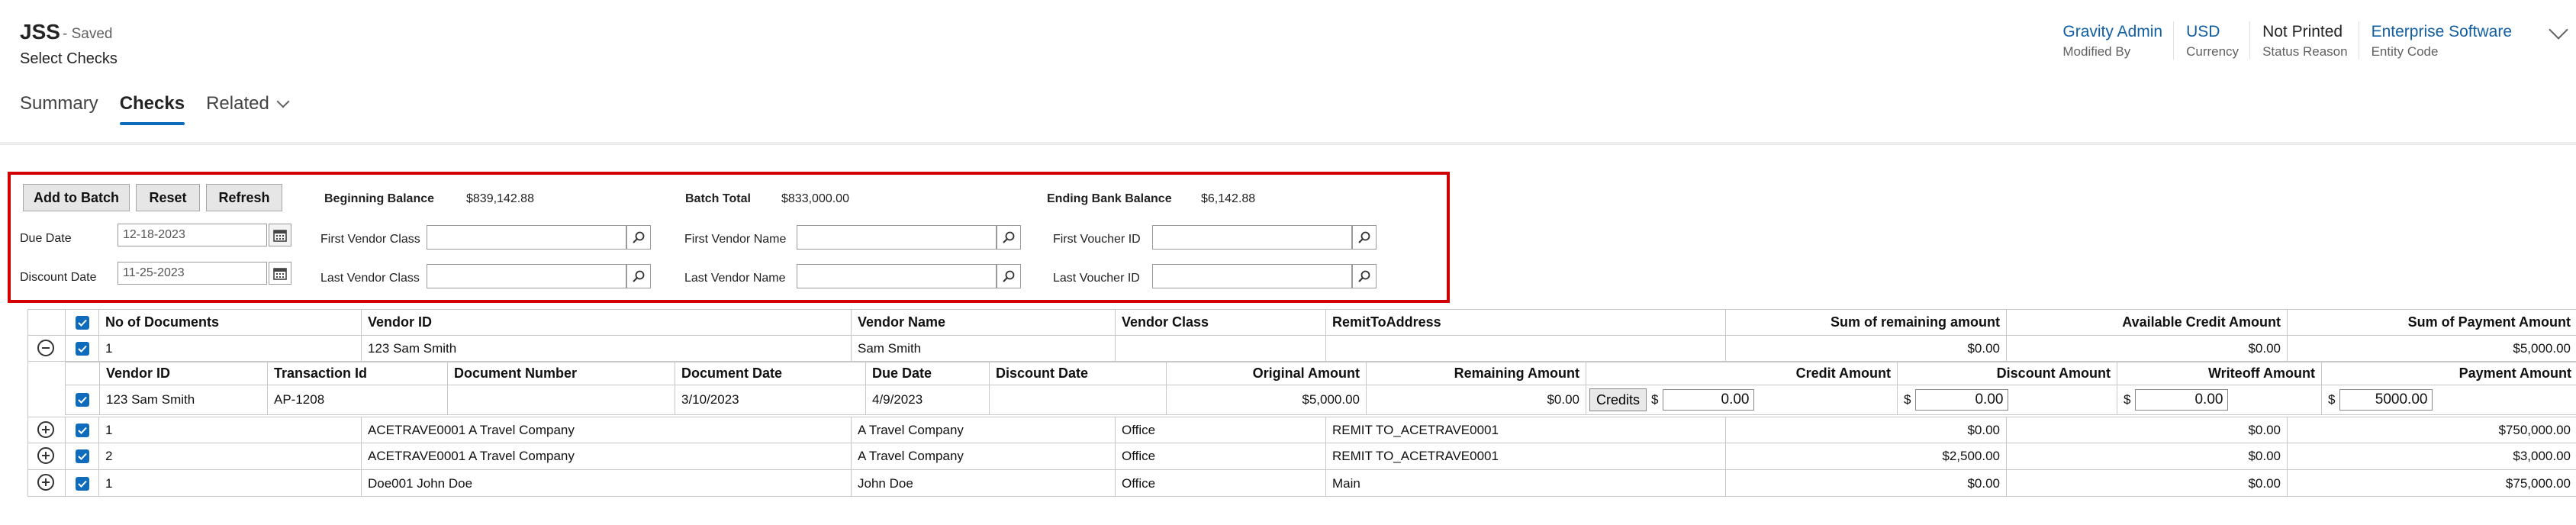 The width and height of the screenshot is (2576, 525). What do you see at coordinates (1476, 373) in the screenshot?
I see `sub-header-remaining-amount: Remaining Amount` at bounding box center [1476, 373].